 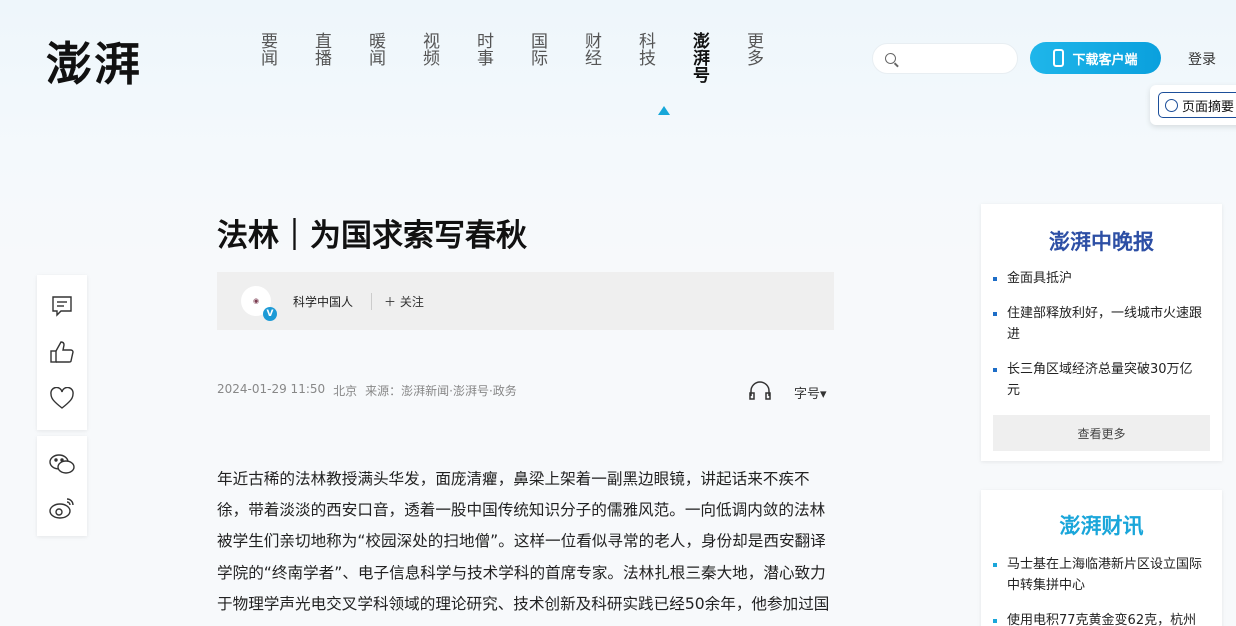 I want to click on nav-item-wrap: 澎湃号, so click(x=681, y=73).